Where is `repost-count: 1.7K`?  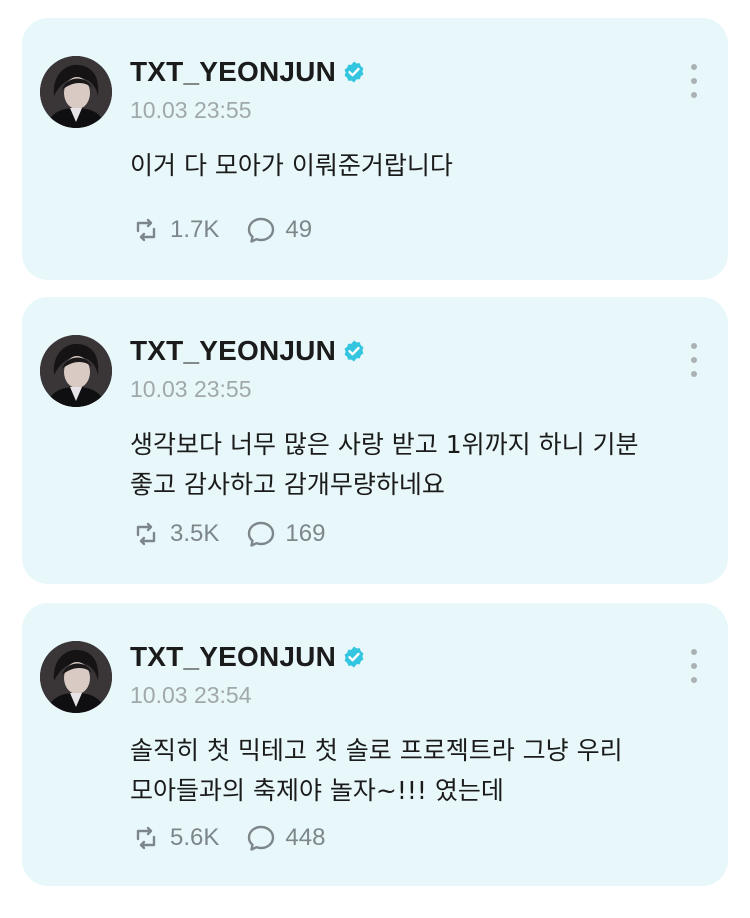 repost-count: 1.7K is located at coordinates (195, 229).